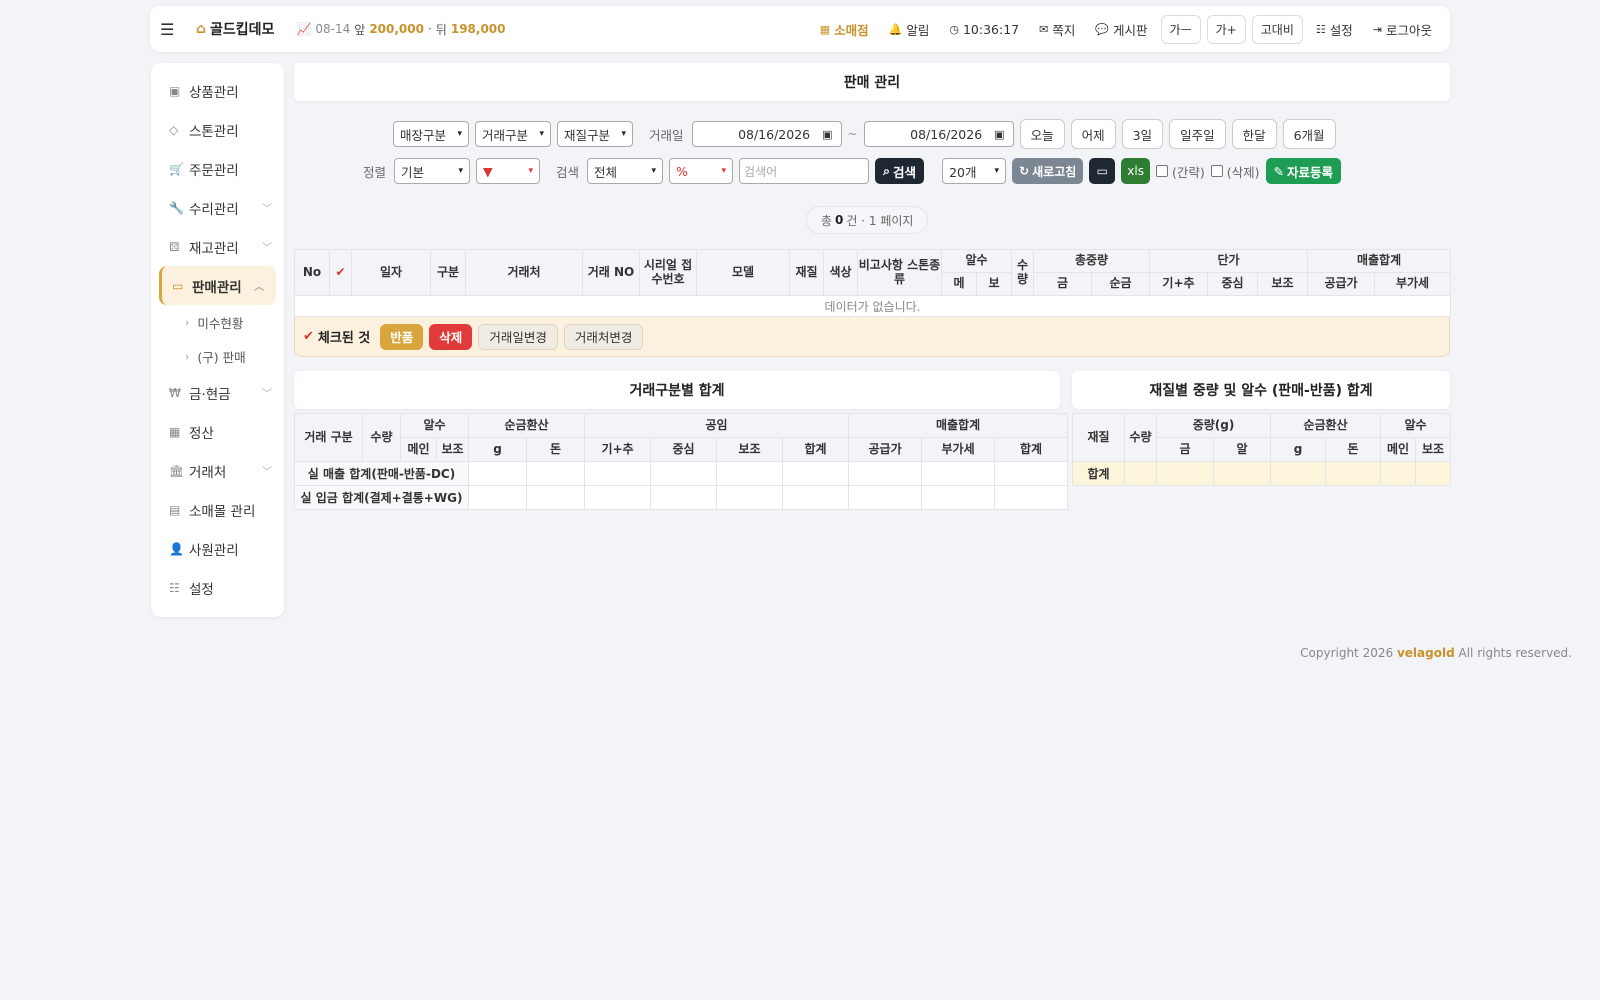 The image size is (1600, 1000). What do you see at coordinates (1213, 425) in the screenshot?
I see `mat-col-weight: 중량(g)` at bounding box center [1213, 425].